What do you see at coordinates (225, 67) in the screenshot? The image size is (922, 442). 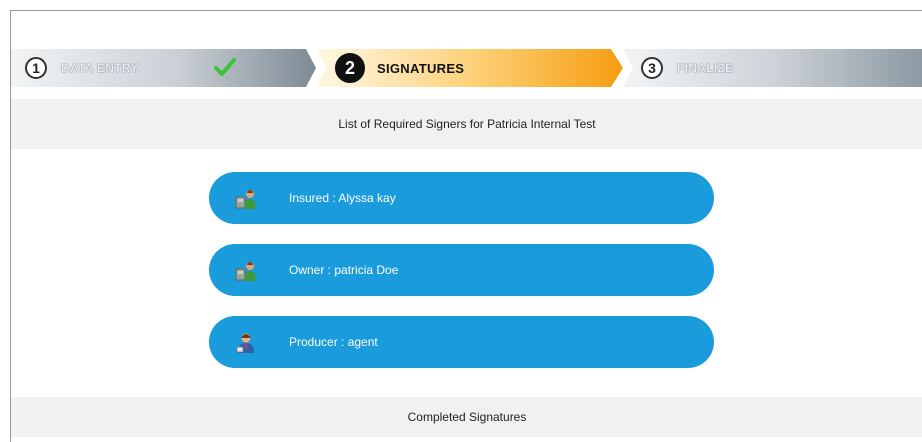 I see `checkmark-icon` at bounding box center [225, 67].